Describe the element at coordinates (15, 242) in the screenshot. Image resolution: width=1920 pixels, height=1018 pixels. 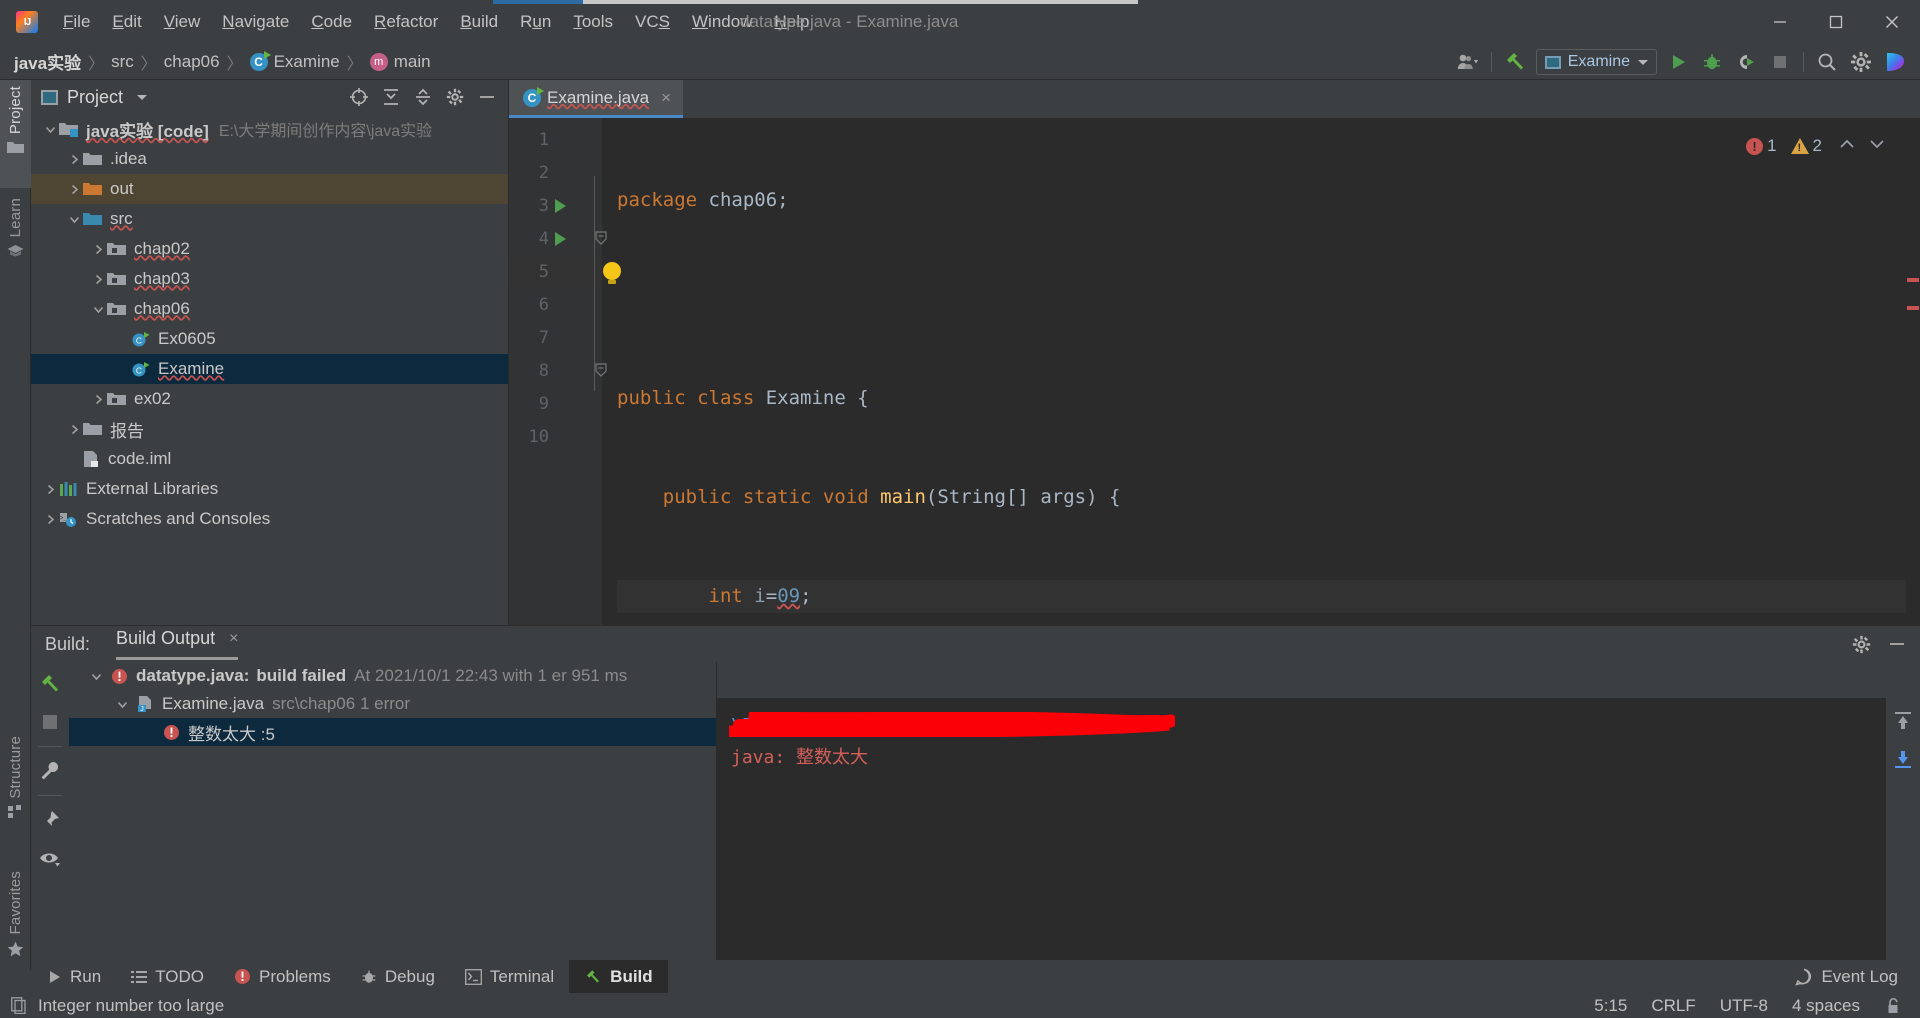
I see `sidebar-item-learn: Learn` at that location.